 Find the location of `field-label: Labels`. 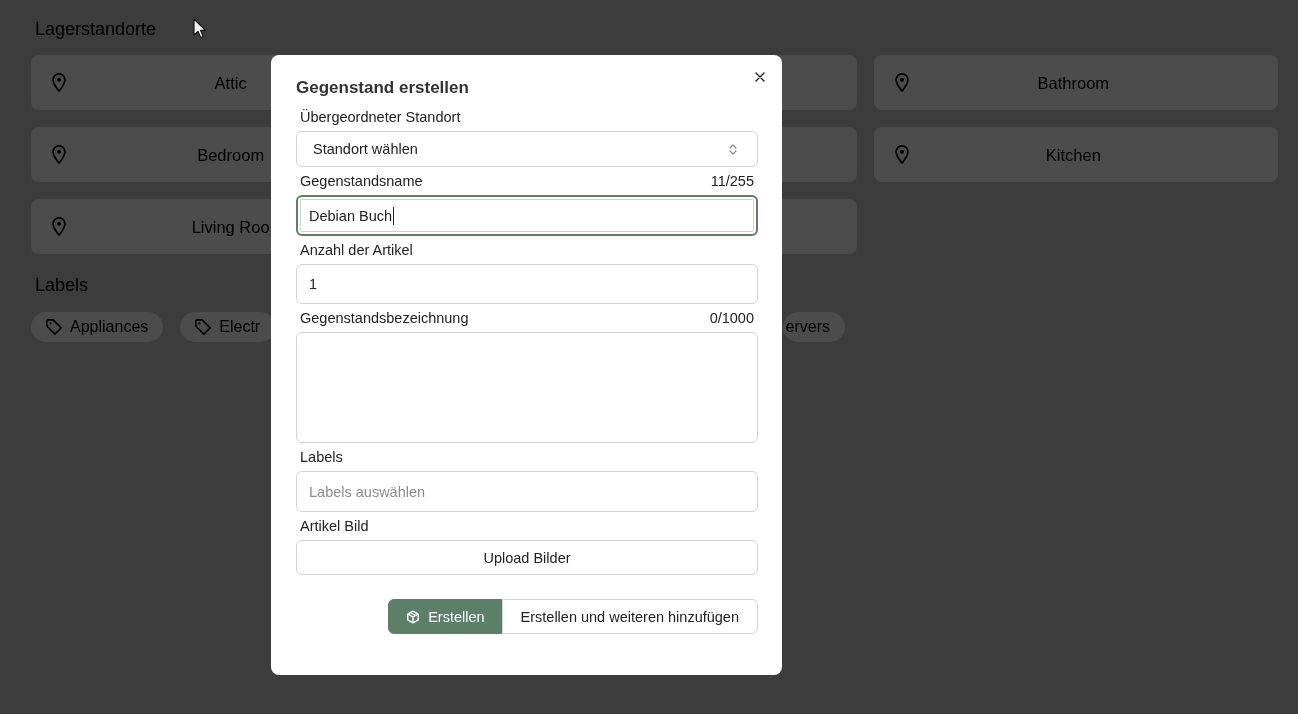

field-label: Labels is located at coordinates (321, 457).